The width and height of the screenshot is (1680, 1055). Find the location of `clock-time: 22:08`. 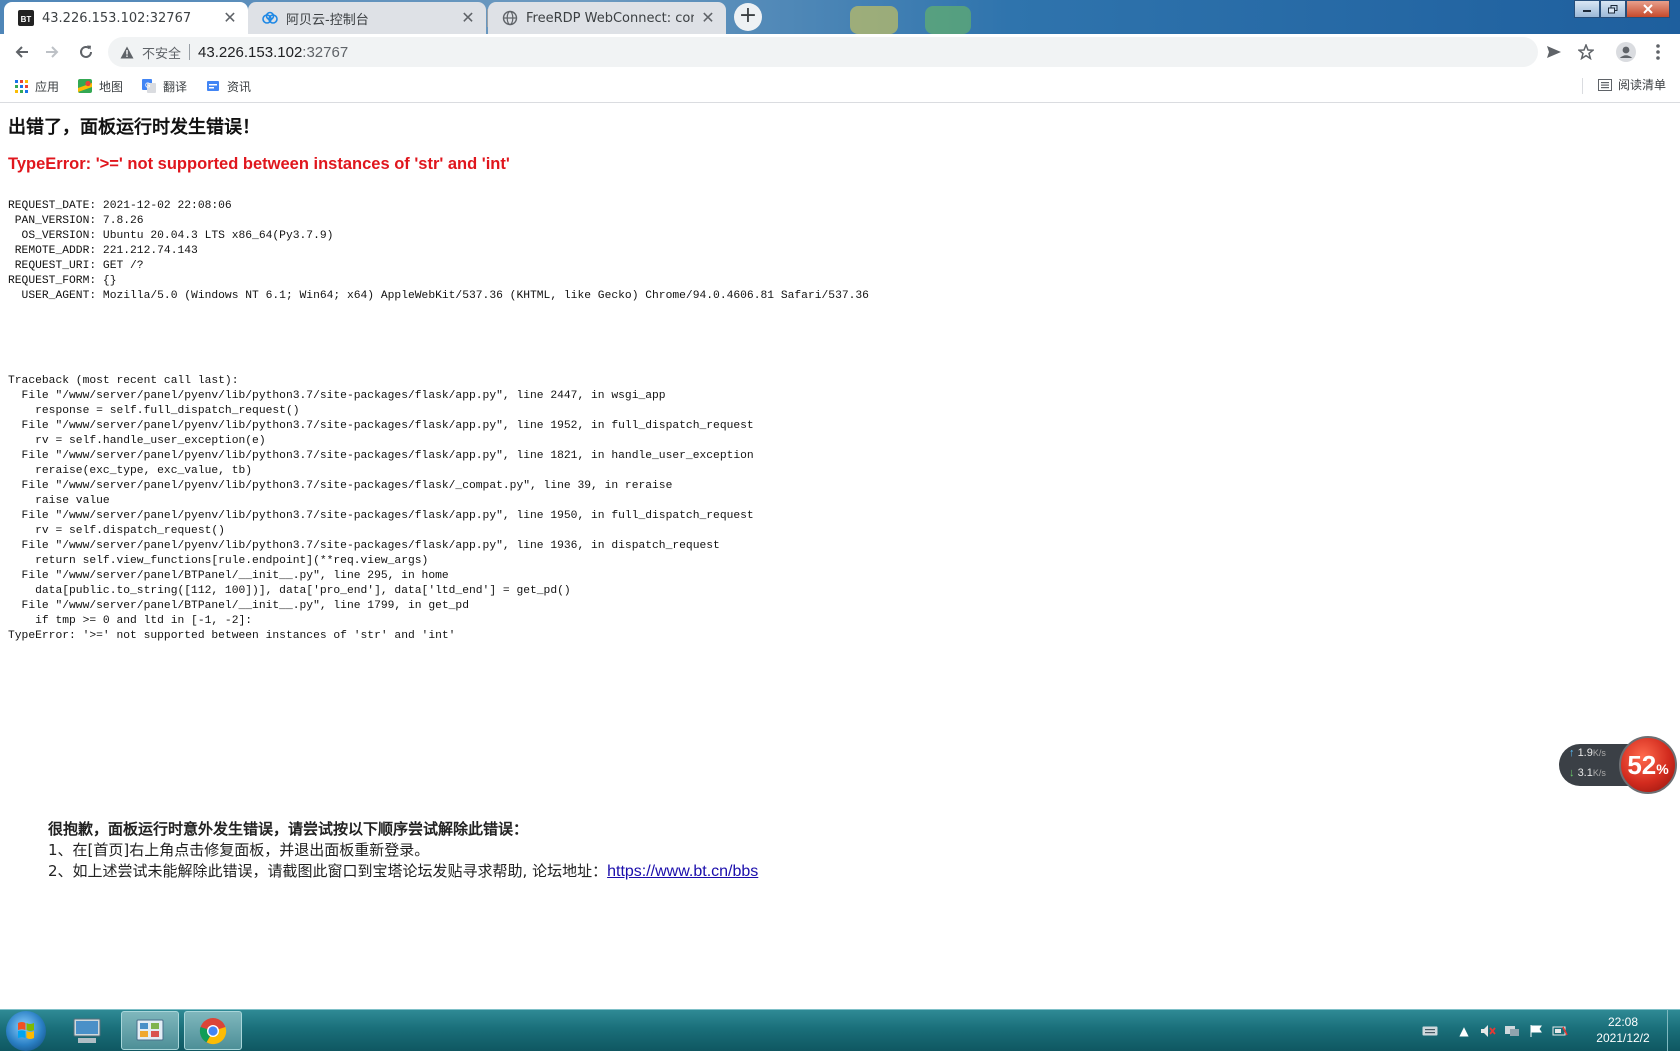

clock-time: 22:08 is located at coordinates (1623, 1022).